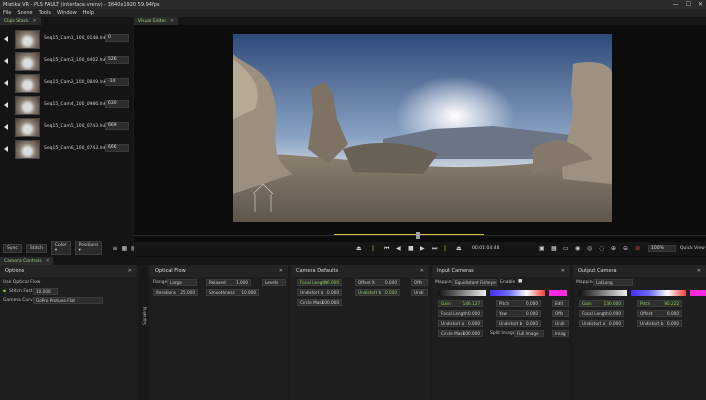  What do you see at coordinates (66, 105) in the screenshot?
I see `clip-row: Seq15_Cam4_100_0986.lnk 630` at bounding box center [66, 105].